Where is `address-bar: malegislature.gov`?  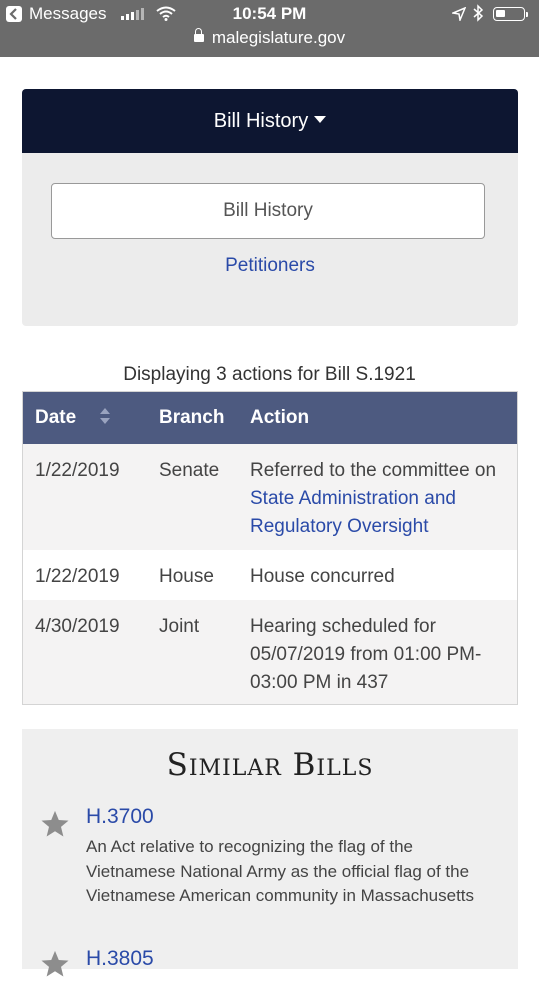
address-bar: malegislature.gov is located at coordinates (269, 38).